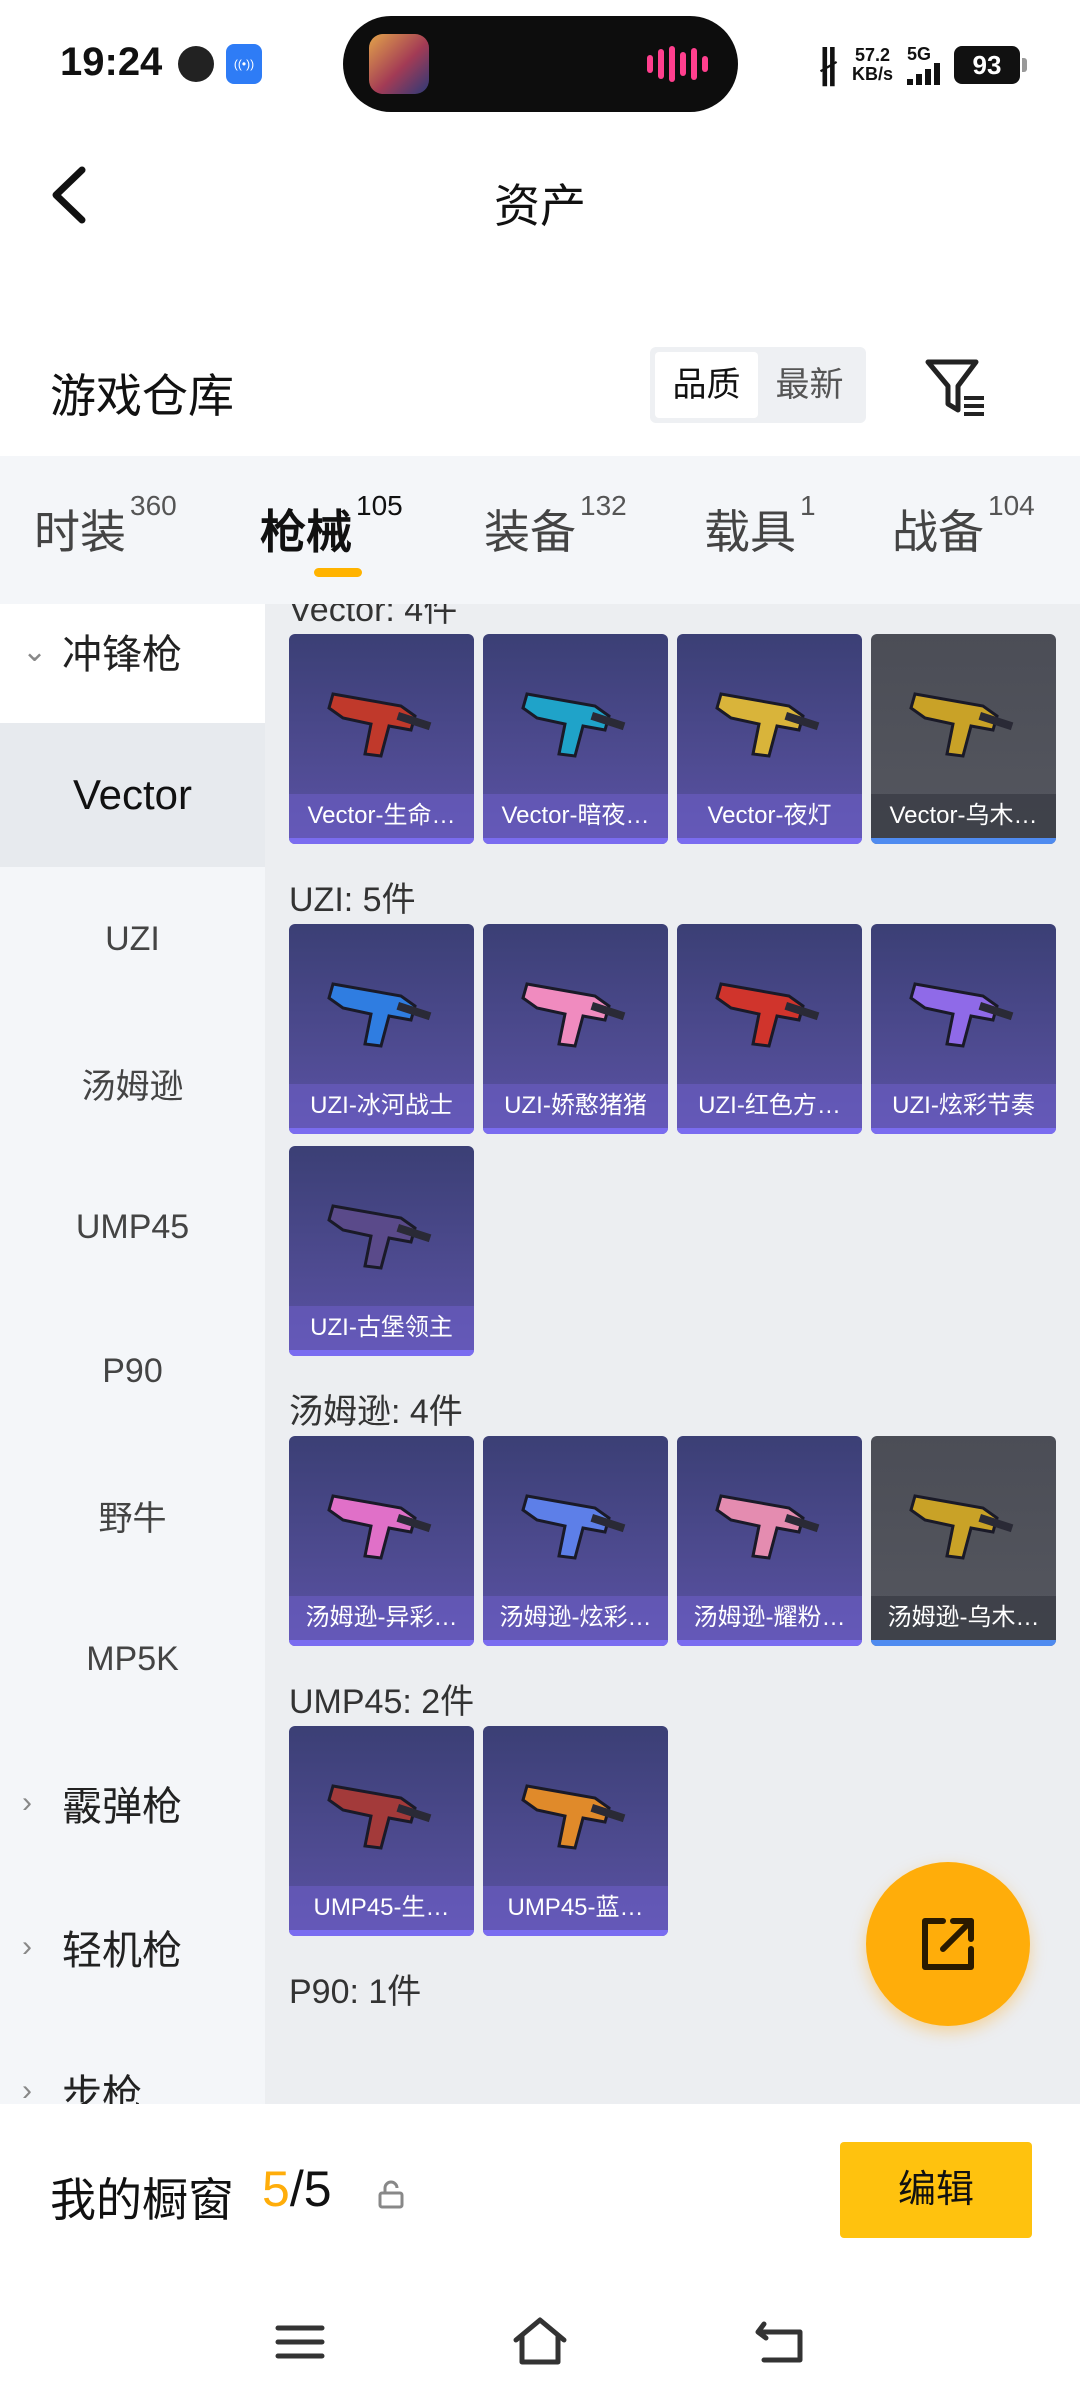 The image size is (1080, 2400). I want to click on menu-button, so click(300, 2342).